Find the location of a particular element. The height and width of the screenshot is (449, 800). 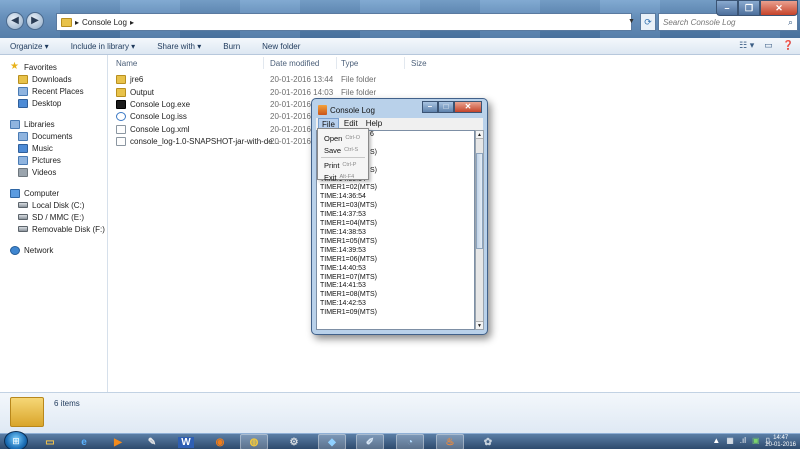

search-input is located at coordinates (718, 22).